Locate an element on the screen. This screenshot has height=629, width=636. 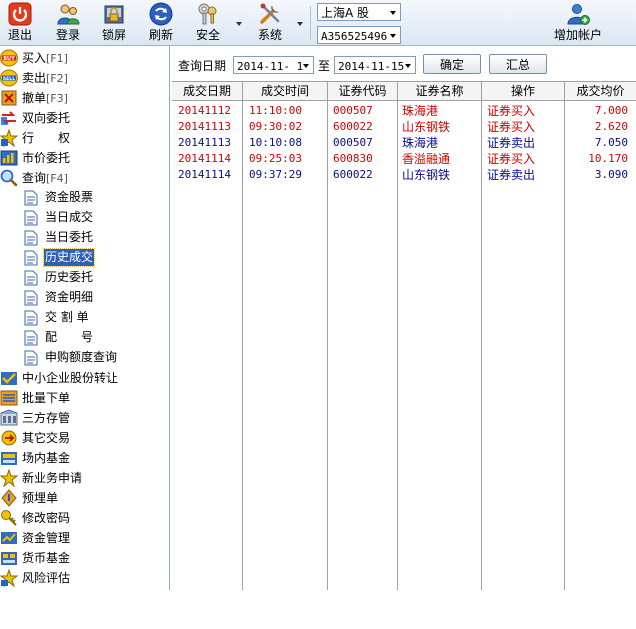
sidebar-item-fund-management: 资金管理 is located at coordinates (84, 538).